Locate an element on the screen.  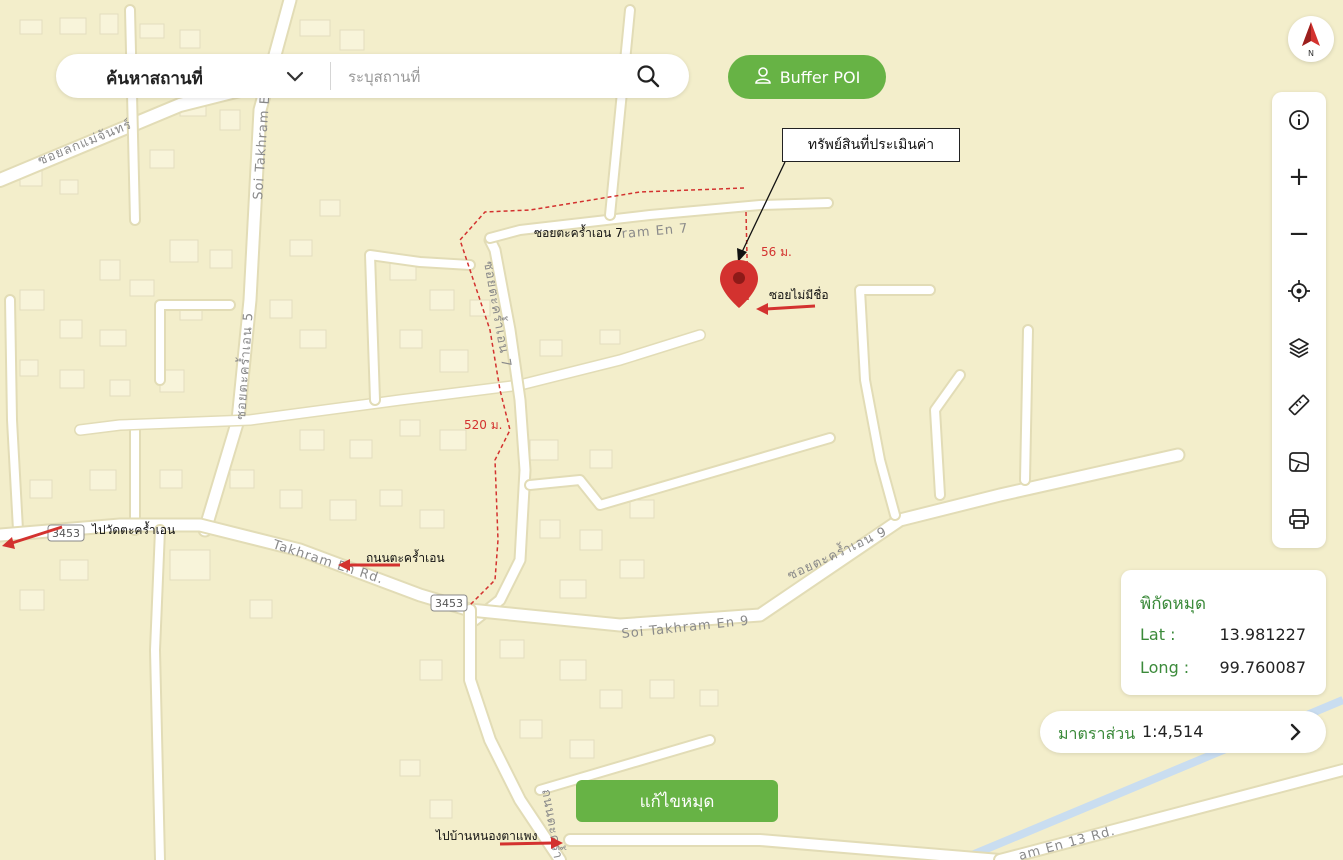
search-divider is located at coordinates (330, 76).